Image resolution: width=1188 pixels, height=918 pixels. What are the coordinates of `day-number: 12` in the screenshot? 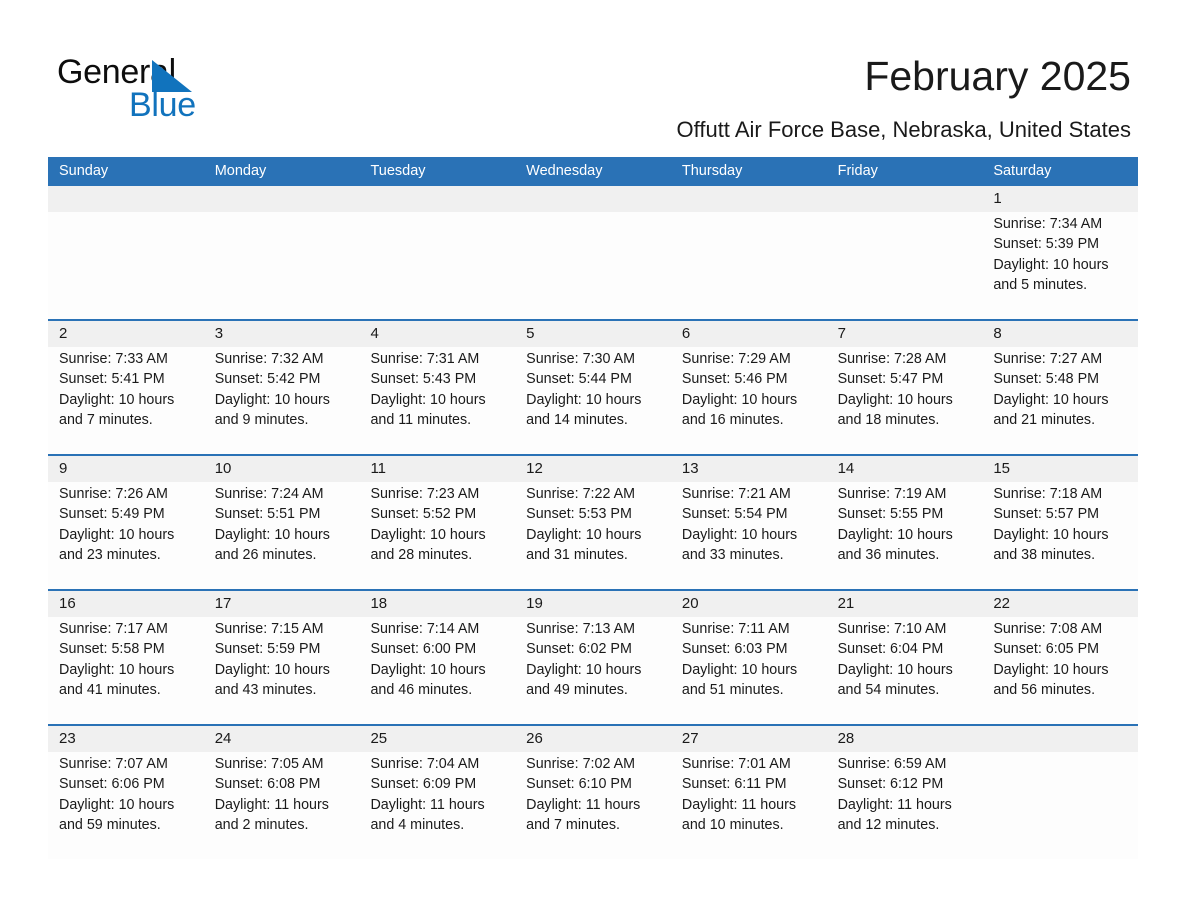 It's located at (534, 468).